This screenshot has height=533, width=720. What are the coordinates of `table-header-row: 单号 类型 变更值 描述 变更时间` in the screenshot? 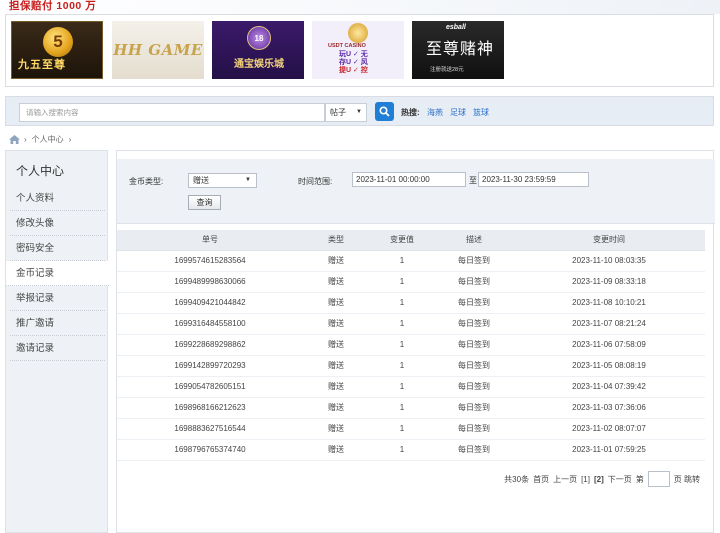 It's located at (411, 240).